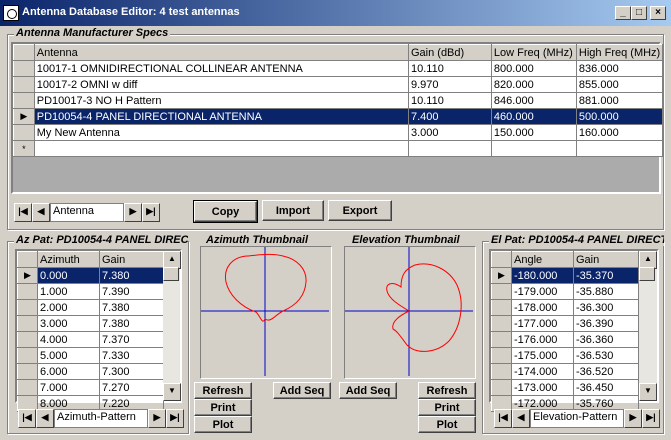  I want to click on antenna-cell: My New Antenna, so click(221, 132).